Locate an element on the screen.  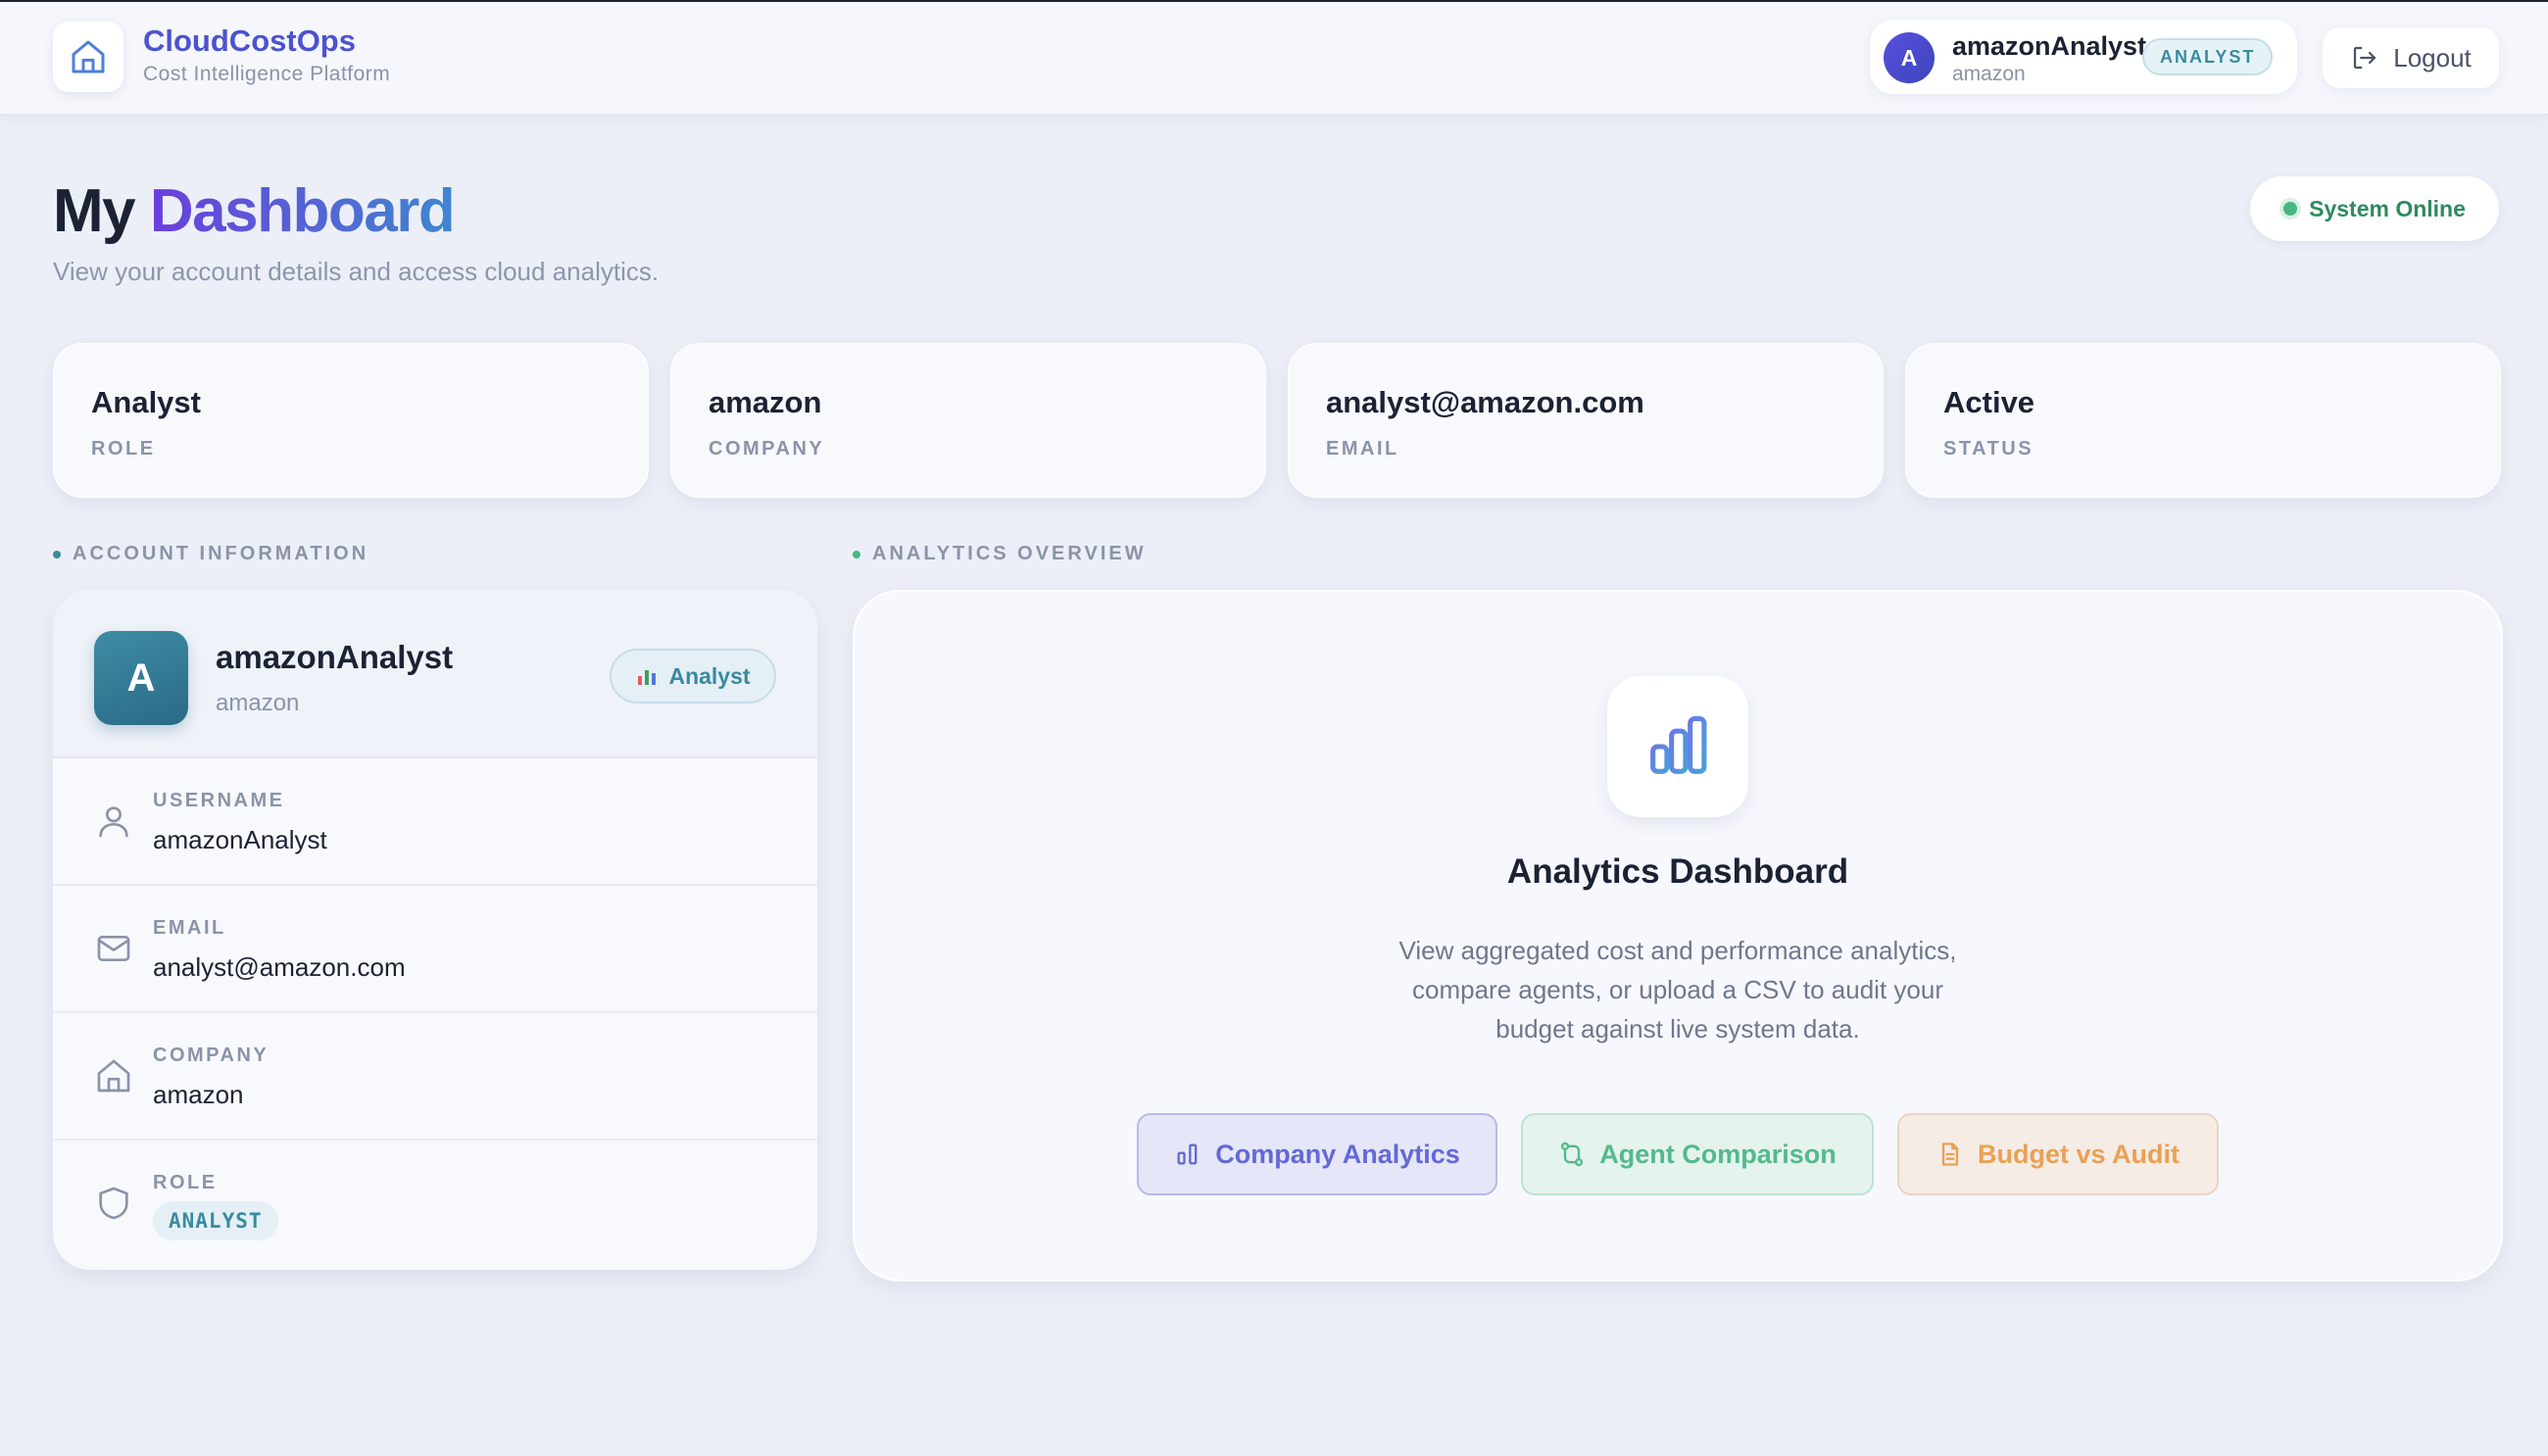
stat-value: amazon is located at coordinates (765, 402).